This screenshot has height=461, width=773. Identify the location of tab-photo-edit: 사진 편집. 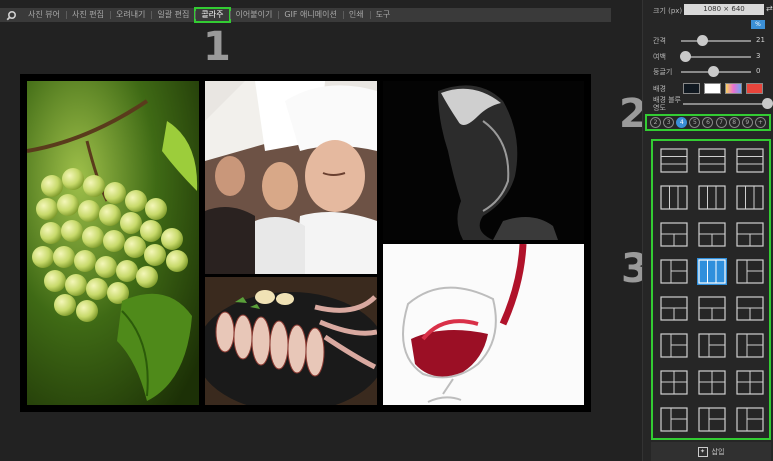
(87, 15).